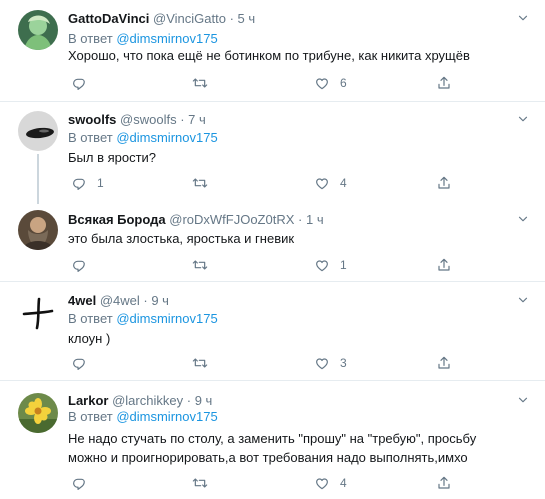 The height and width of the screenshot is (499, 545). I want to click on like-button: 6, so click(330, 83).